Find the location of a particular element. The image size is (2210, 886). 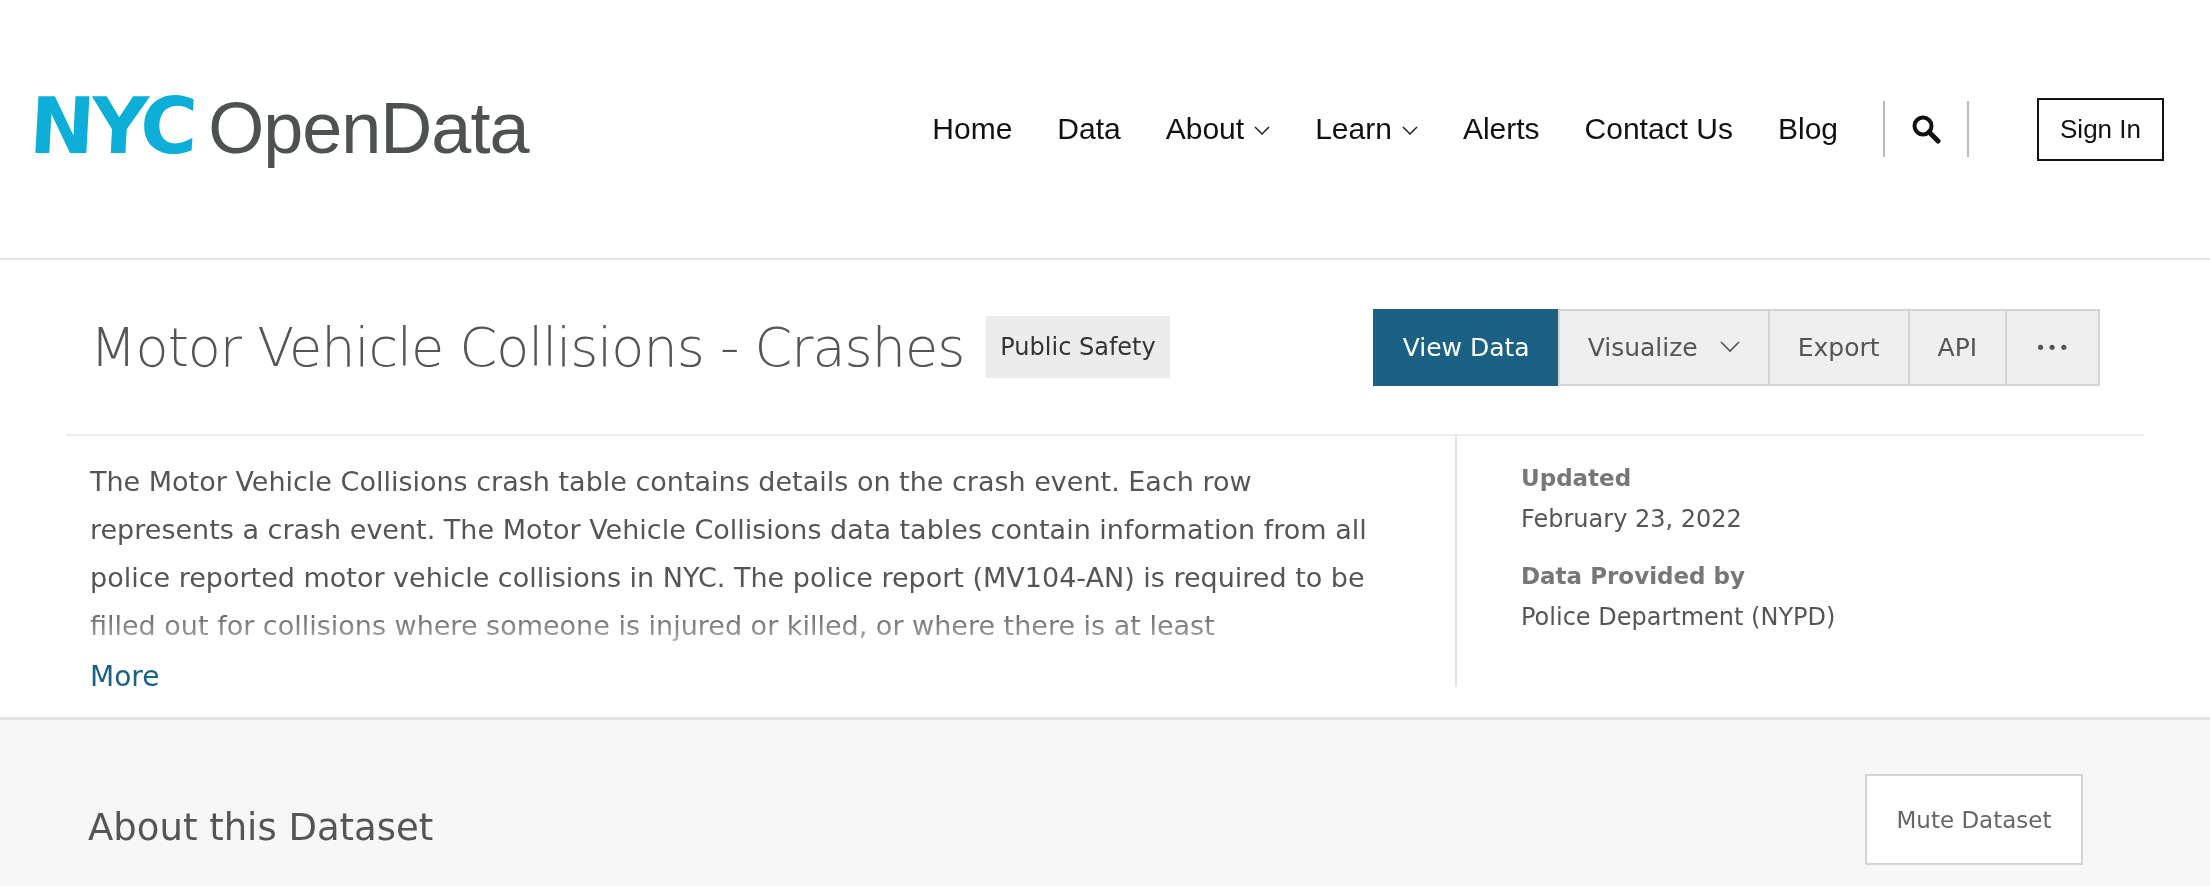

meta-label: Updated is located at coordinates (1577, 478).